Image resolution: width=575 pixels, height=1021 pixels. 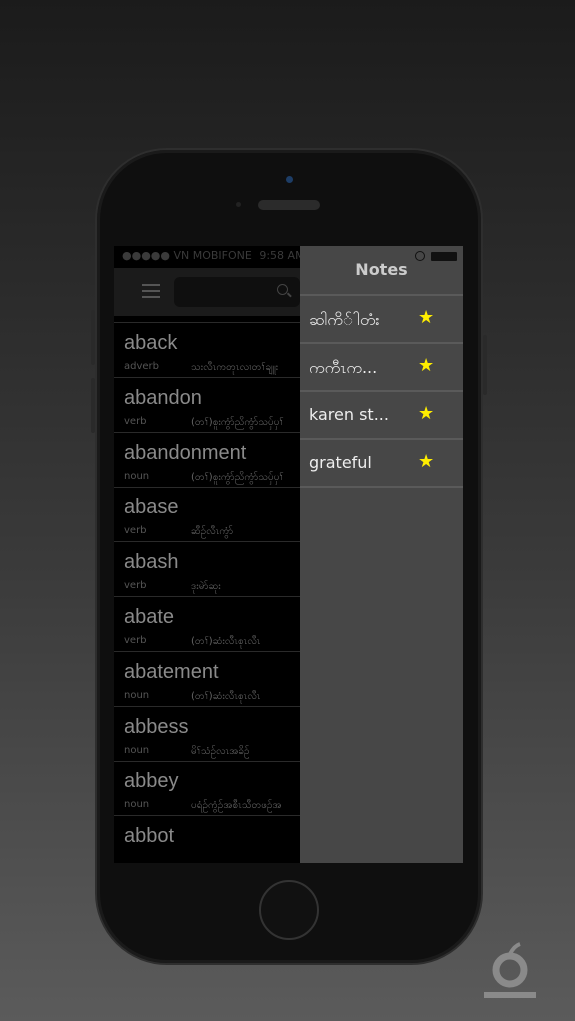 What do you see at coordinates (206, 587) in the screenshot?
I see `entry-meaning: ဒုးမဲာ်ဆုး` at bounding box center [206, 587].